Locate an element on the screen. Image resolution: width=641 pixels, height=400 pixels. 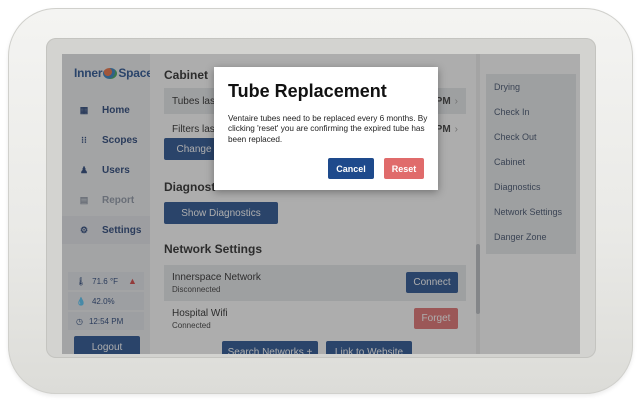
reset-button: Reset is located at coordinates (404, 168).